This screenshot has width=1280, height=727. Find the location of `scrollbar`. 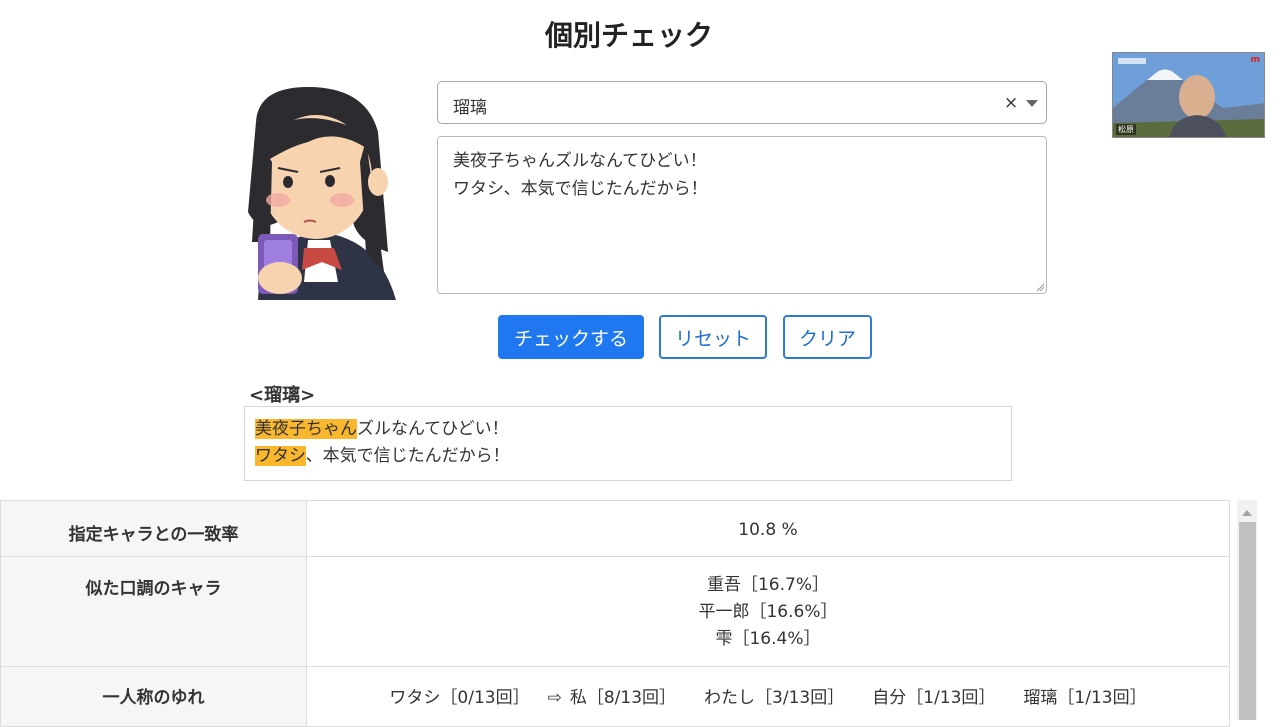

scrollbar is located at coordinates (1247, 610).